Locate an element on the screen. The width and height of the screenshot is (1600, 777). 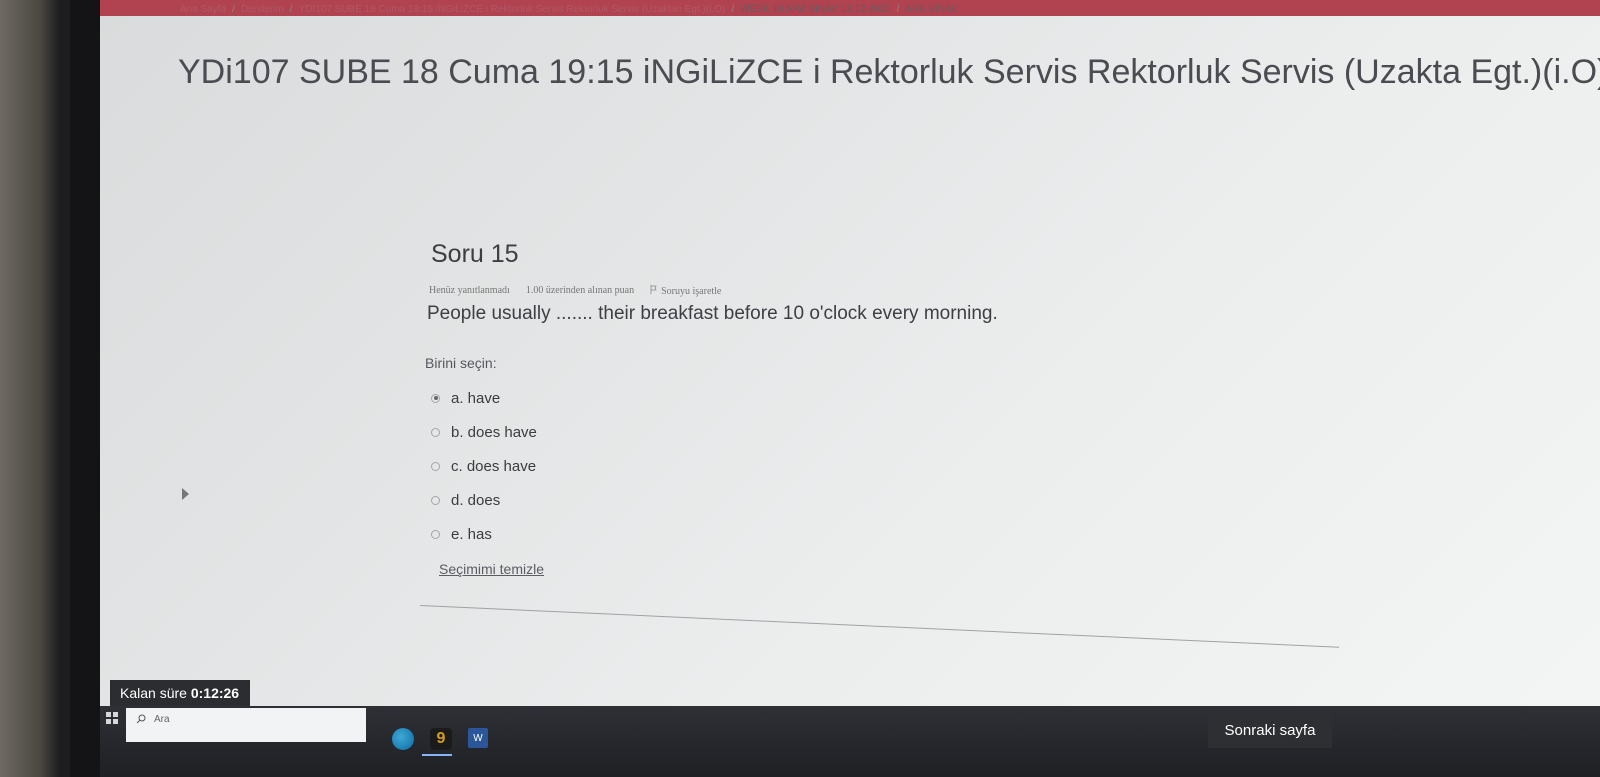
search-icon is located at coordinates (141, 720).